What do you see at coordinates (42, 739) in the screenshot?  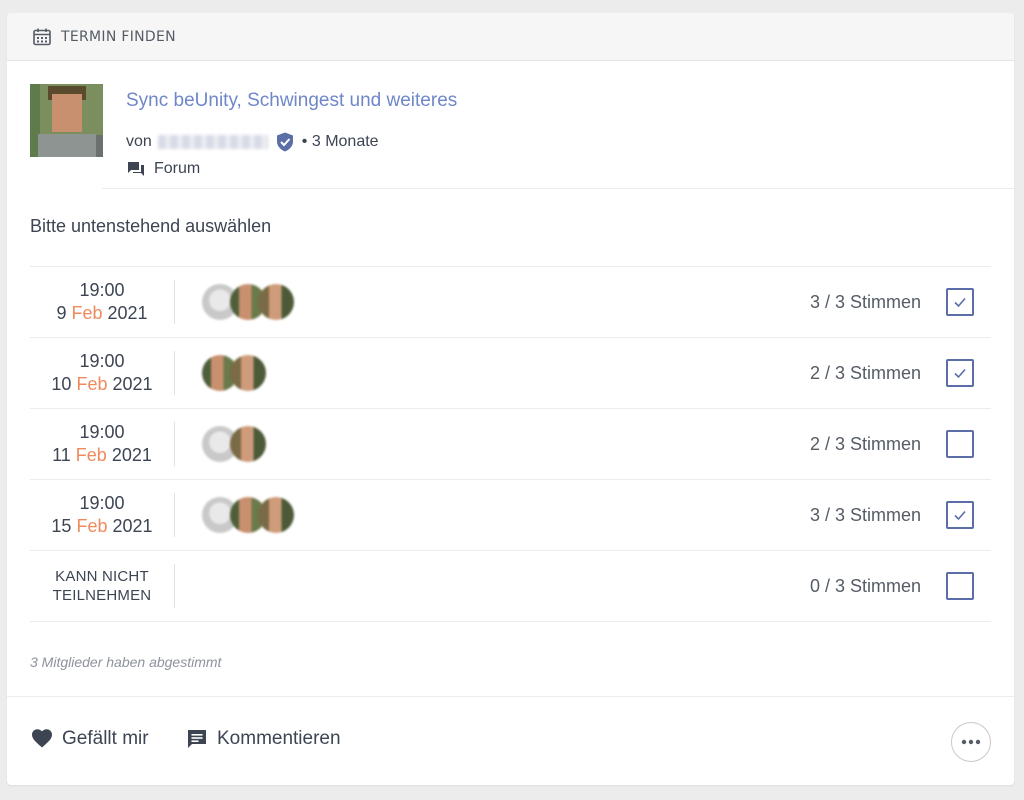 I see `heart-icon` at bounding box center [42, 739].